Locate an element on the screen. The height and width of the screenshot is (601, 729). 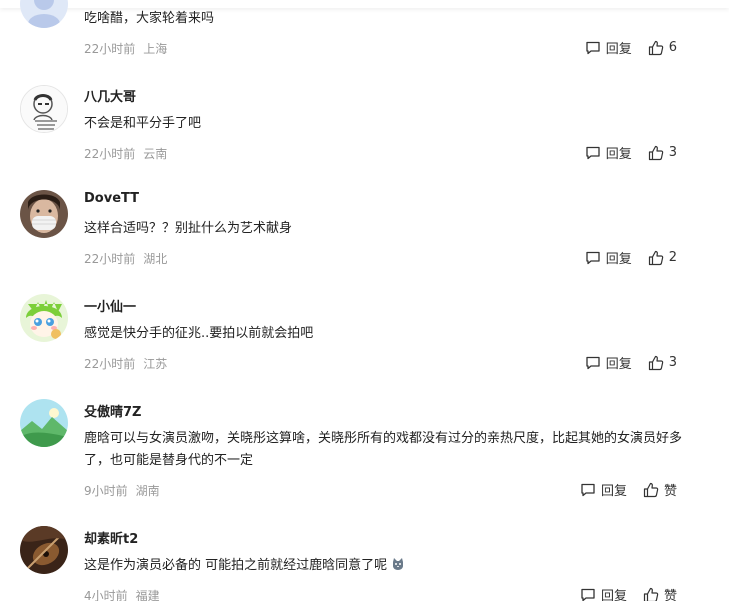
comment-username: DoveTT is located at coordinates (111, 198).